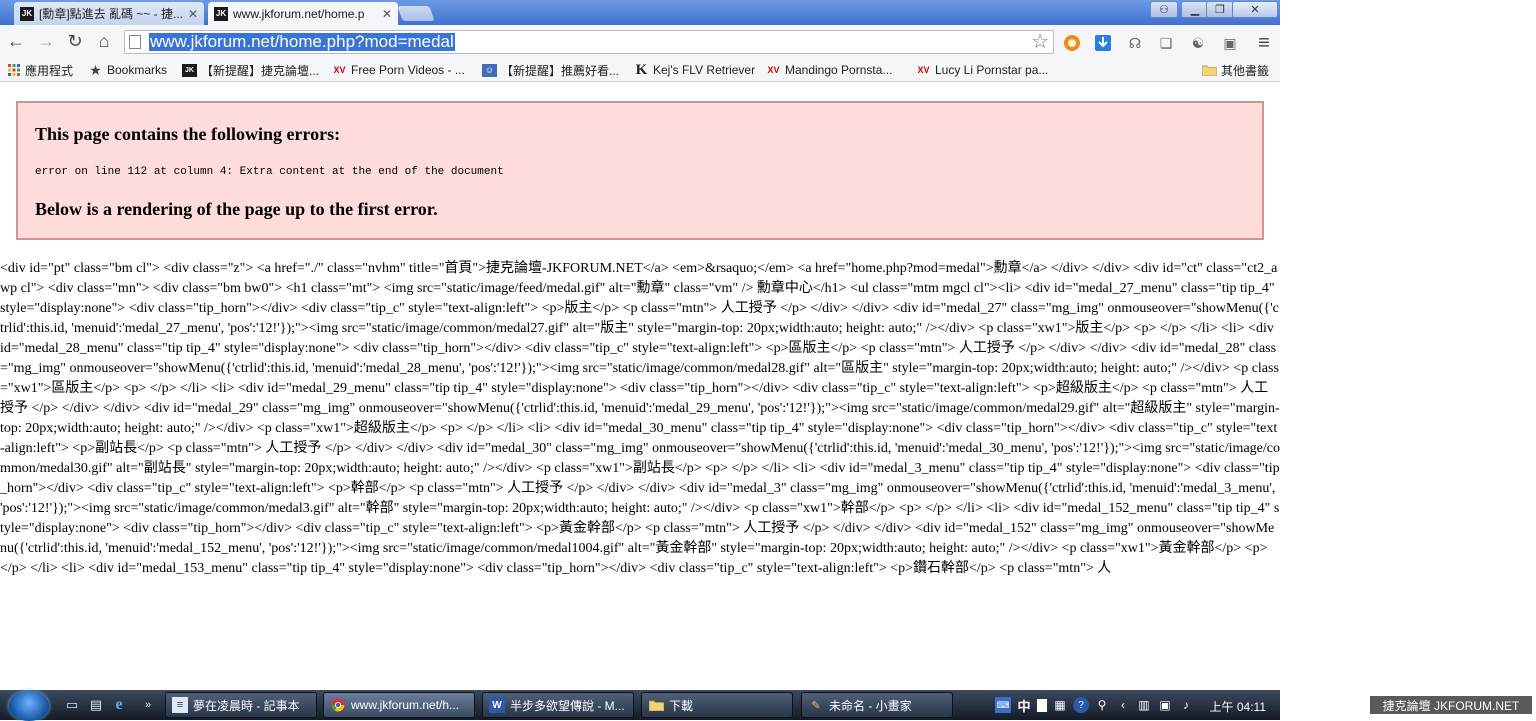 Image resolution: width=1536 pixels, height=721 pixels. Describe the element at coordinates (246, 705) in the screenshot. I see `task-label: 夢在凌晨時 - 記事本` at that location.